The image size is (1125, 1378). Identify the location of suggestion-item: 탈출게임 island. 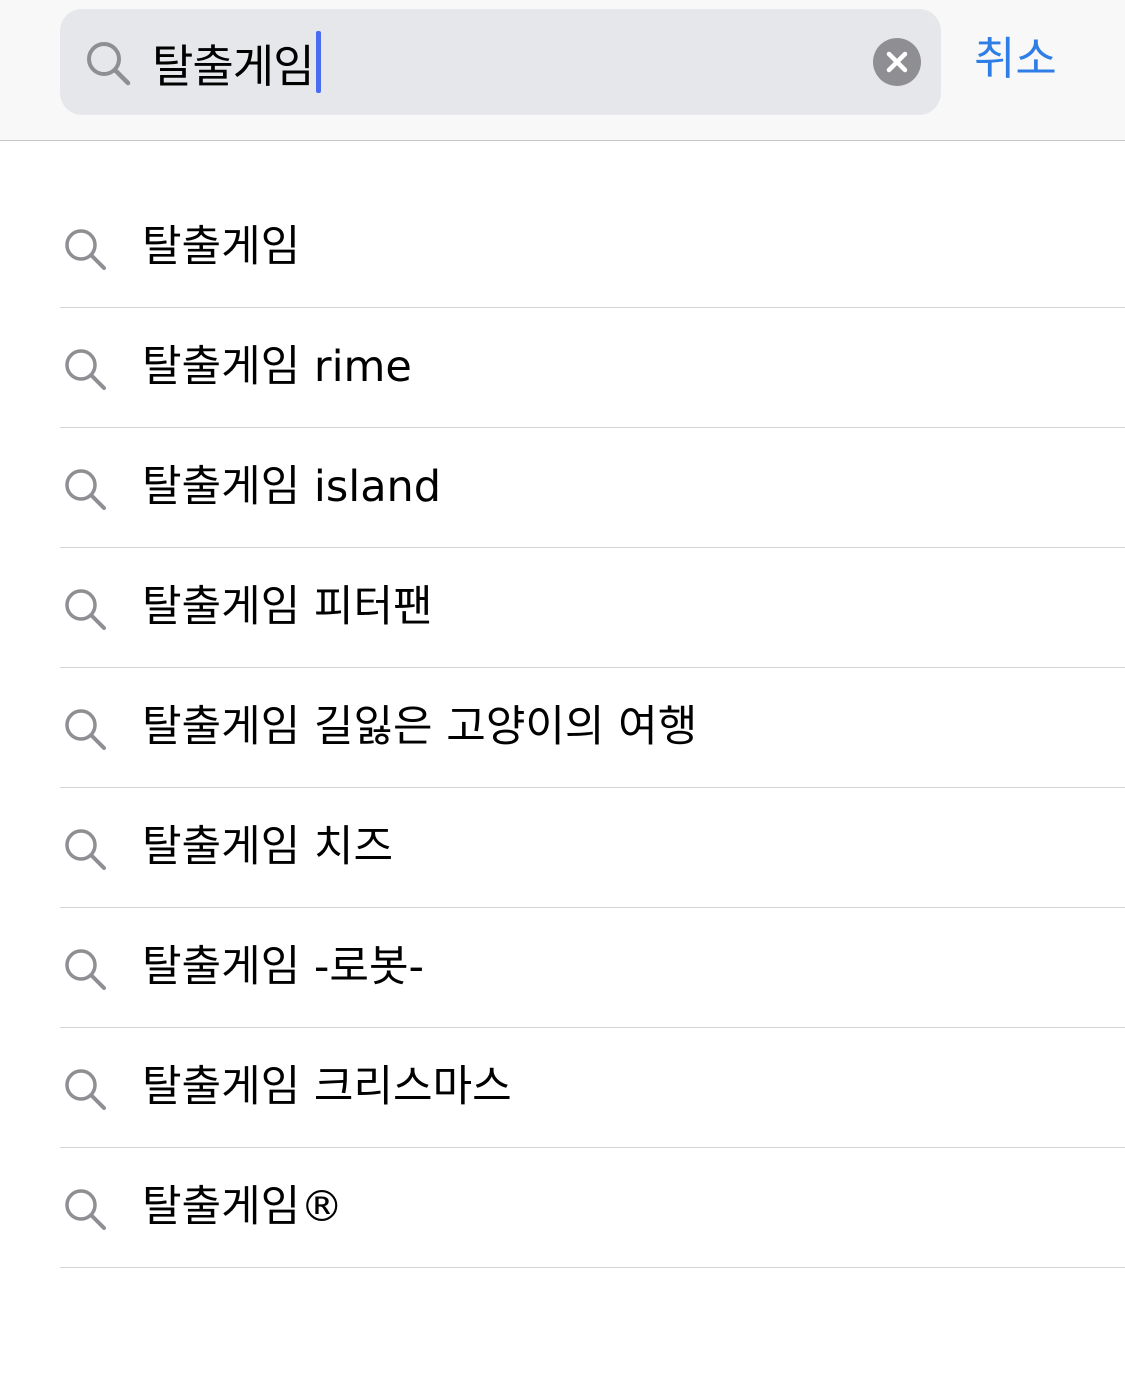
(562, 488).